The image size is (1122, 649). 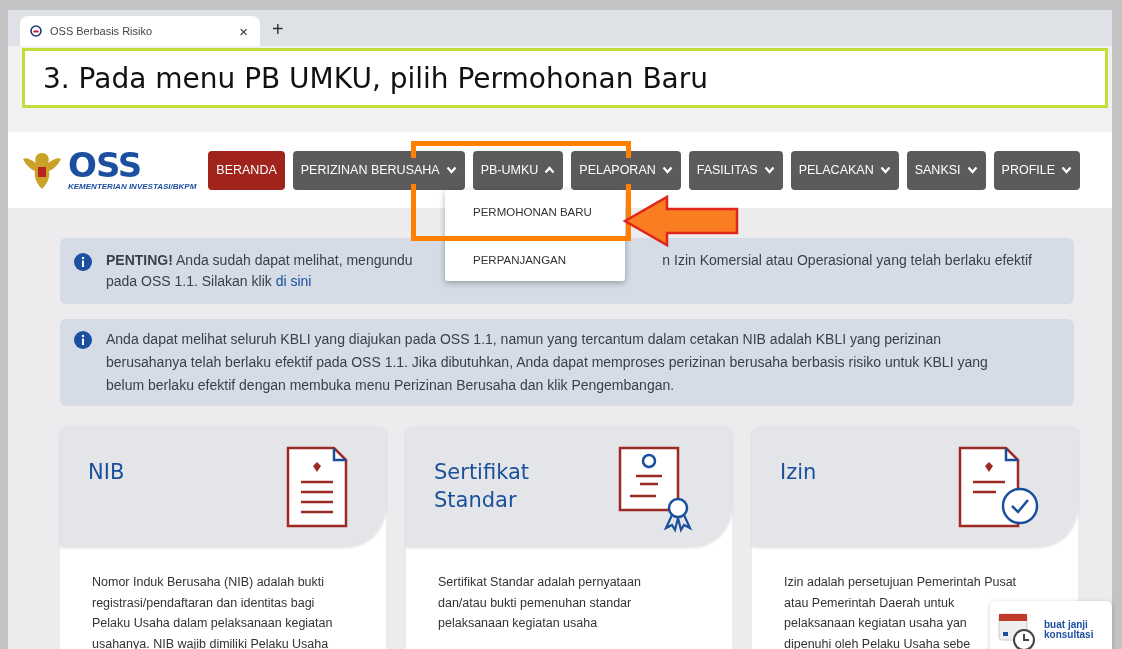 I want to click on widget-label: buat janji, so click(x=1066, y=625).